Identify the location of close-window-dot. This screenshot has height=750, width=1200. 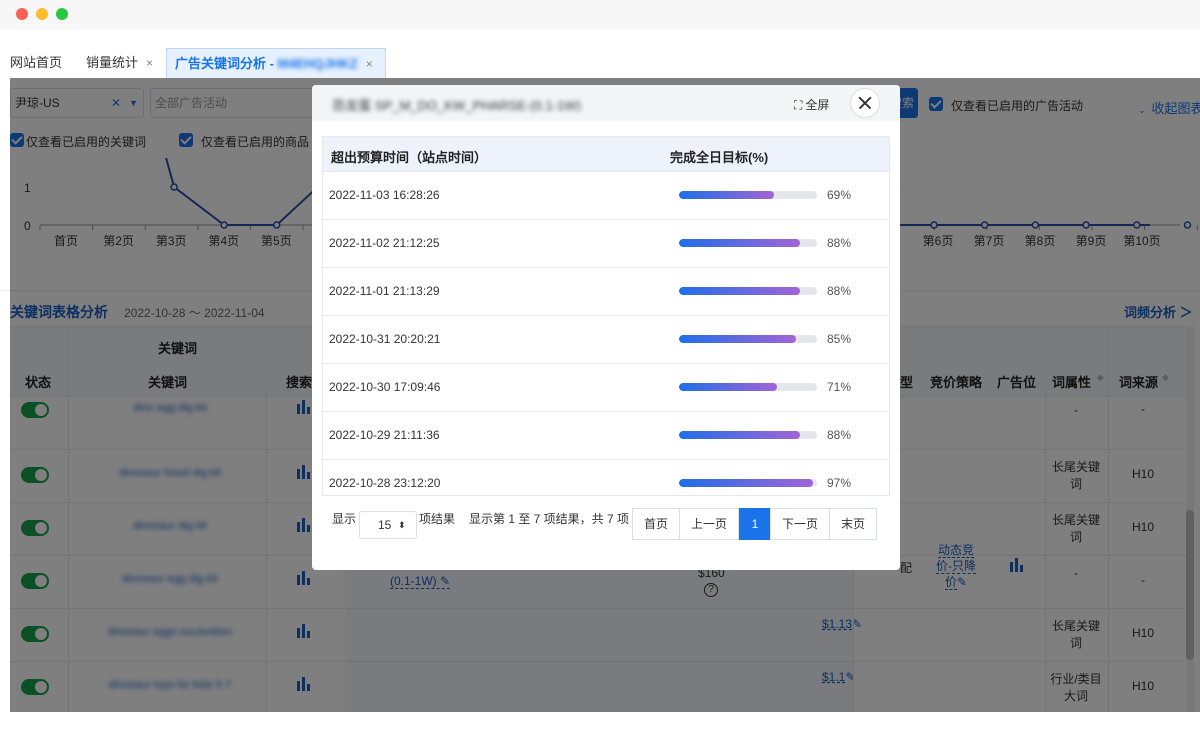
(22, 14).